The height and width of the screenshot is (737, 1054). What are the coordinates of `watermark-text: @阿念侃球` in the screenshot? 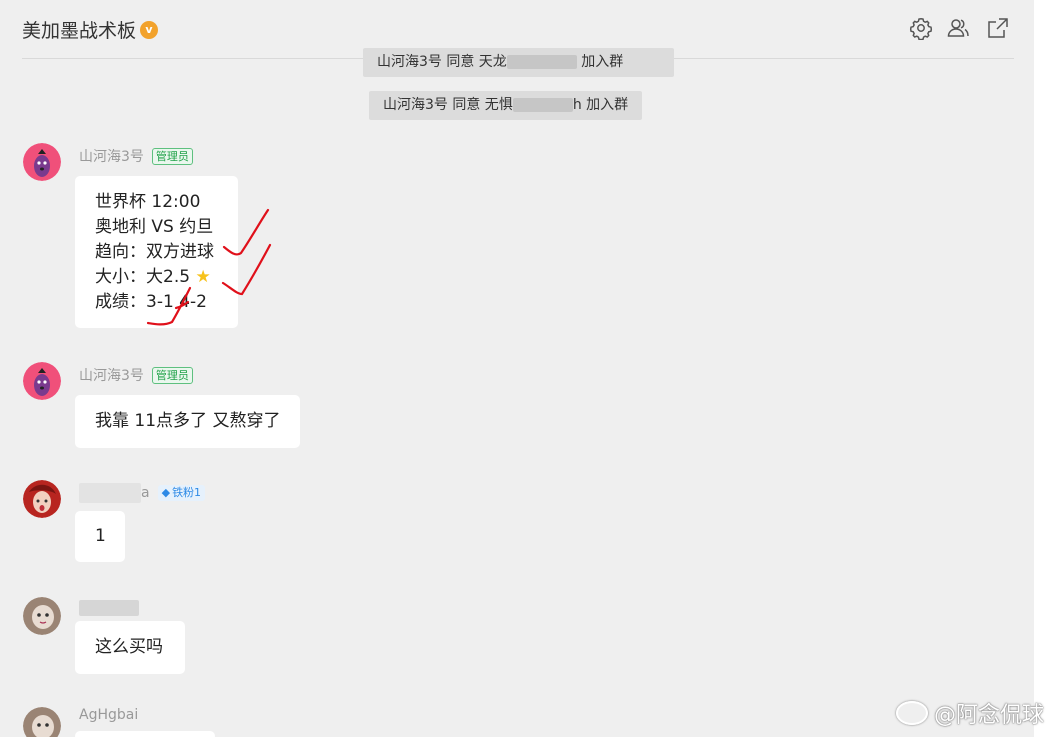 It's located at (988, 715).